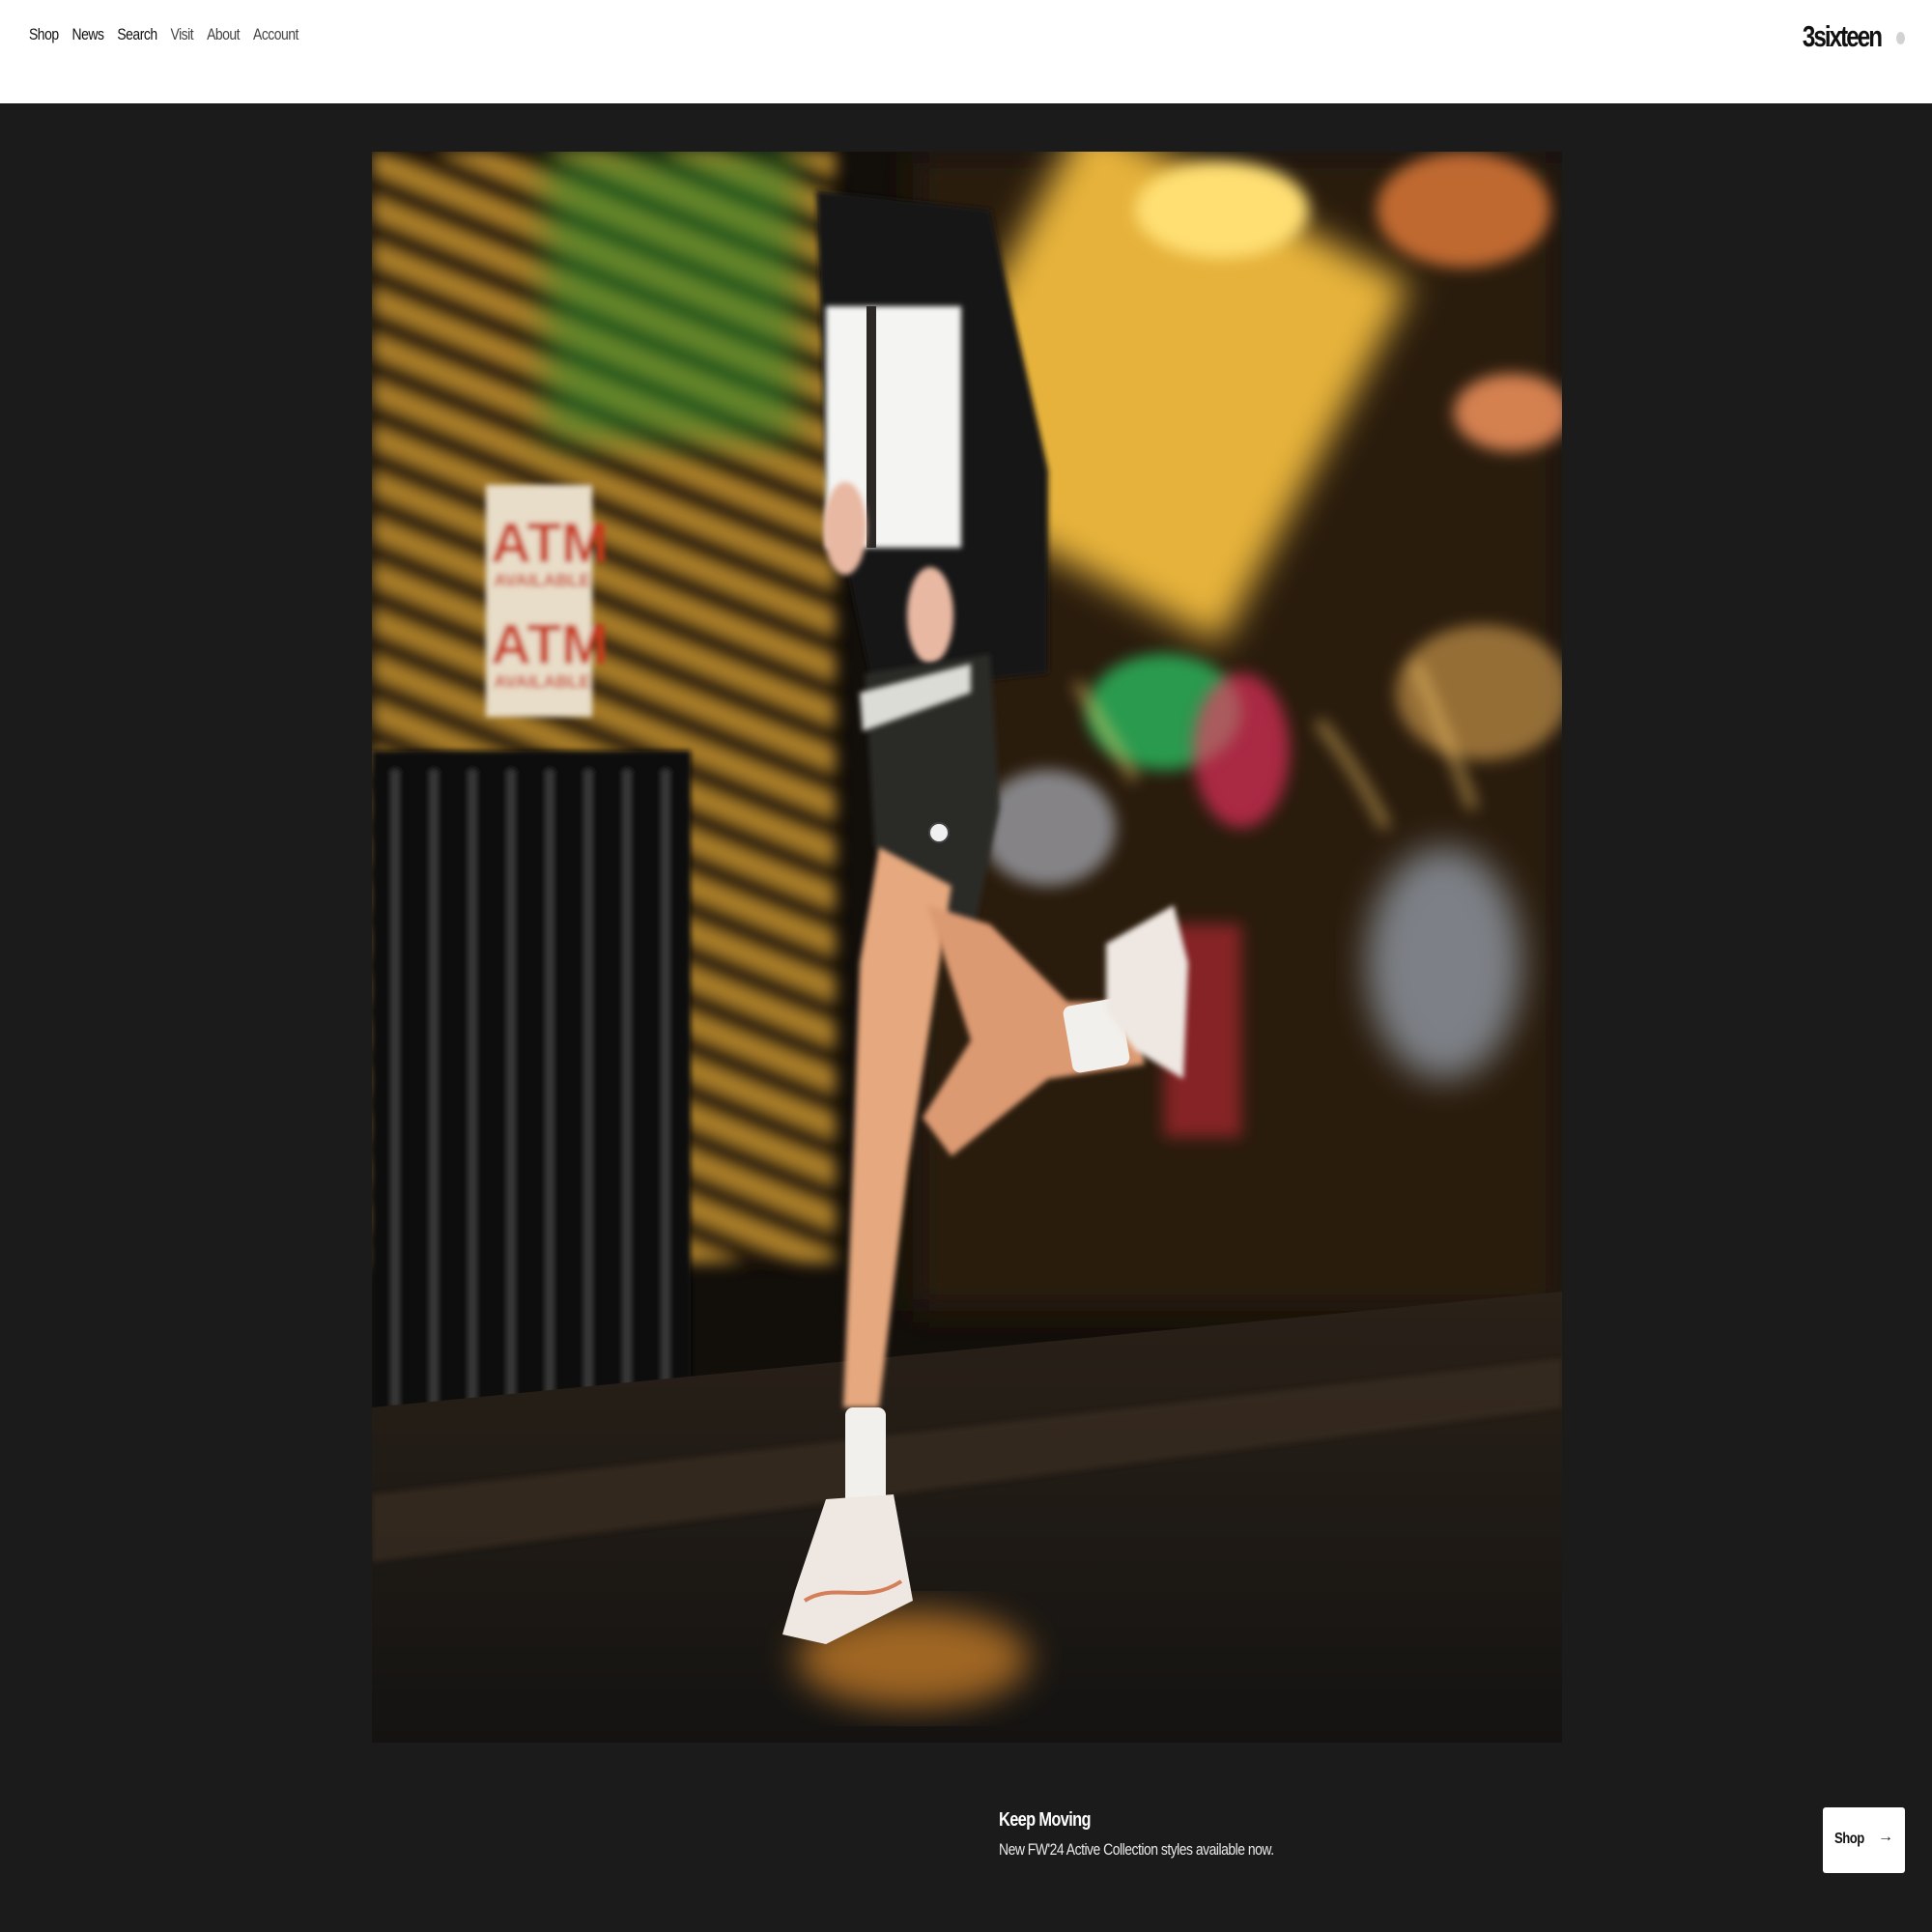  What do you see at coordinates (137, 34) in the screenshot?
I see `nav-search-link: Search` at bounding box center [137, 34].